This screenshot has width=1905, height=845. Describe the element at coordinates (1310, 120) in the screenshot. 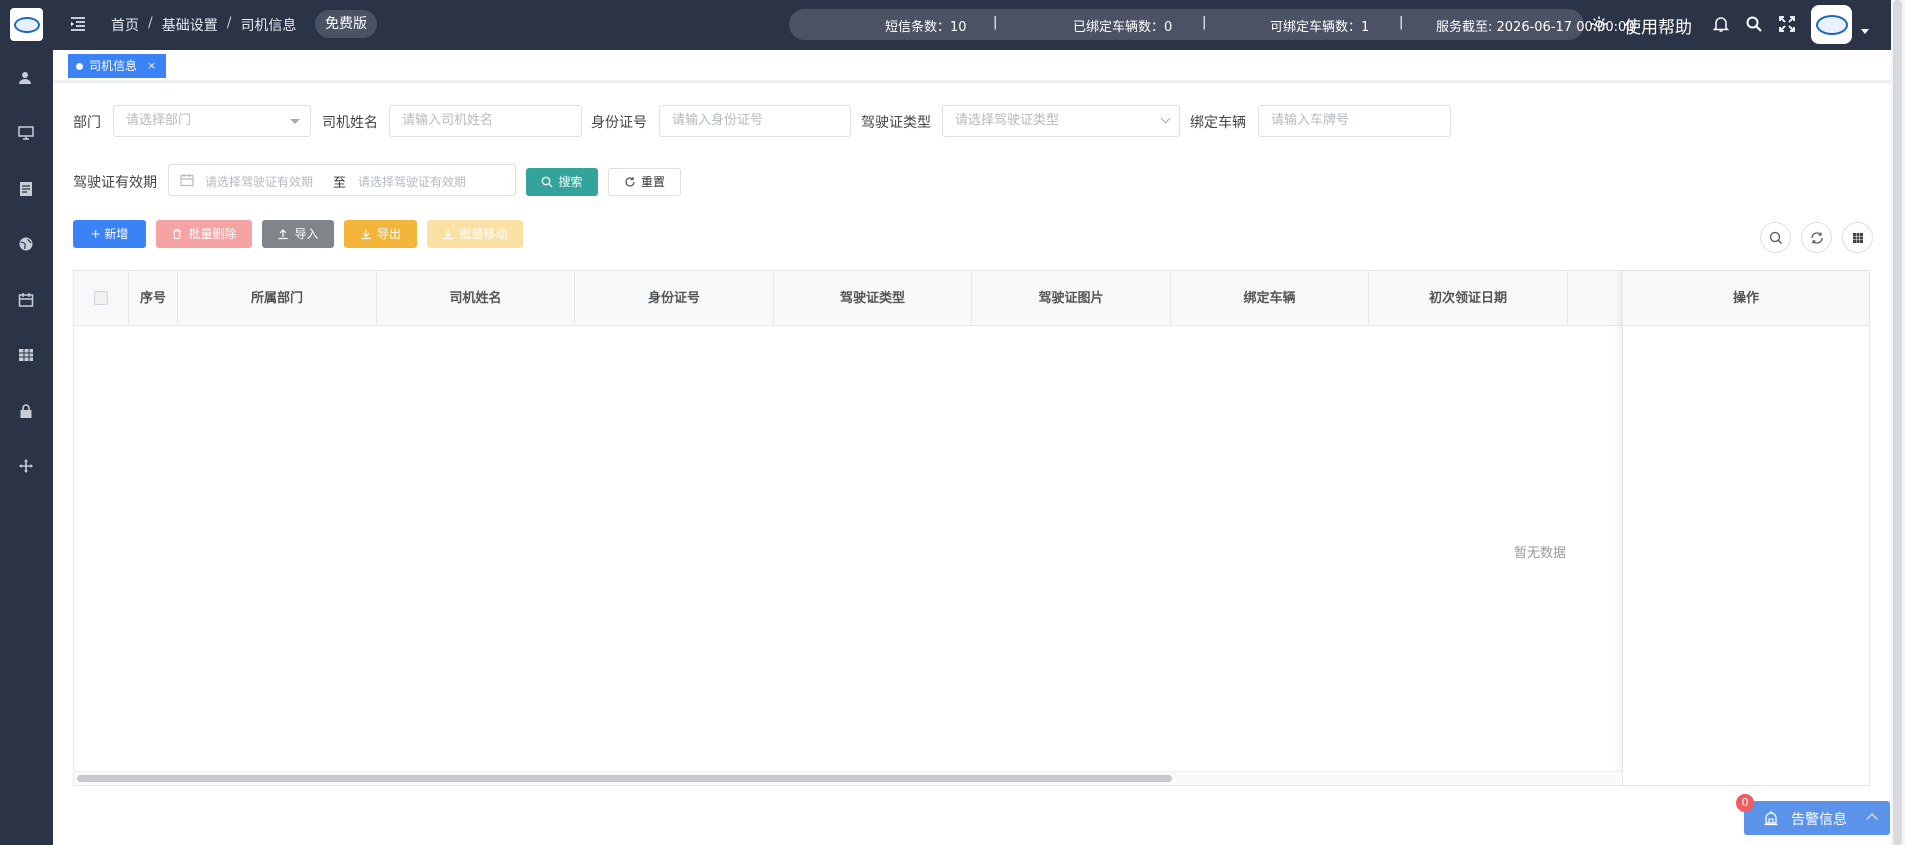

I see `plate-number-placeholder: 请输入车牌号` at that location.